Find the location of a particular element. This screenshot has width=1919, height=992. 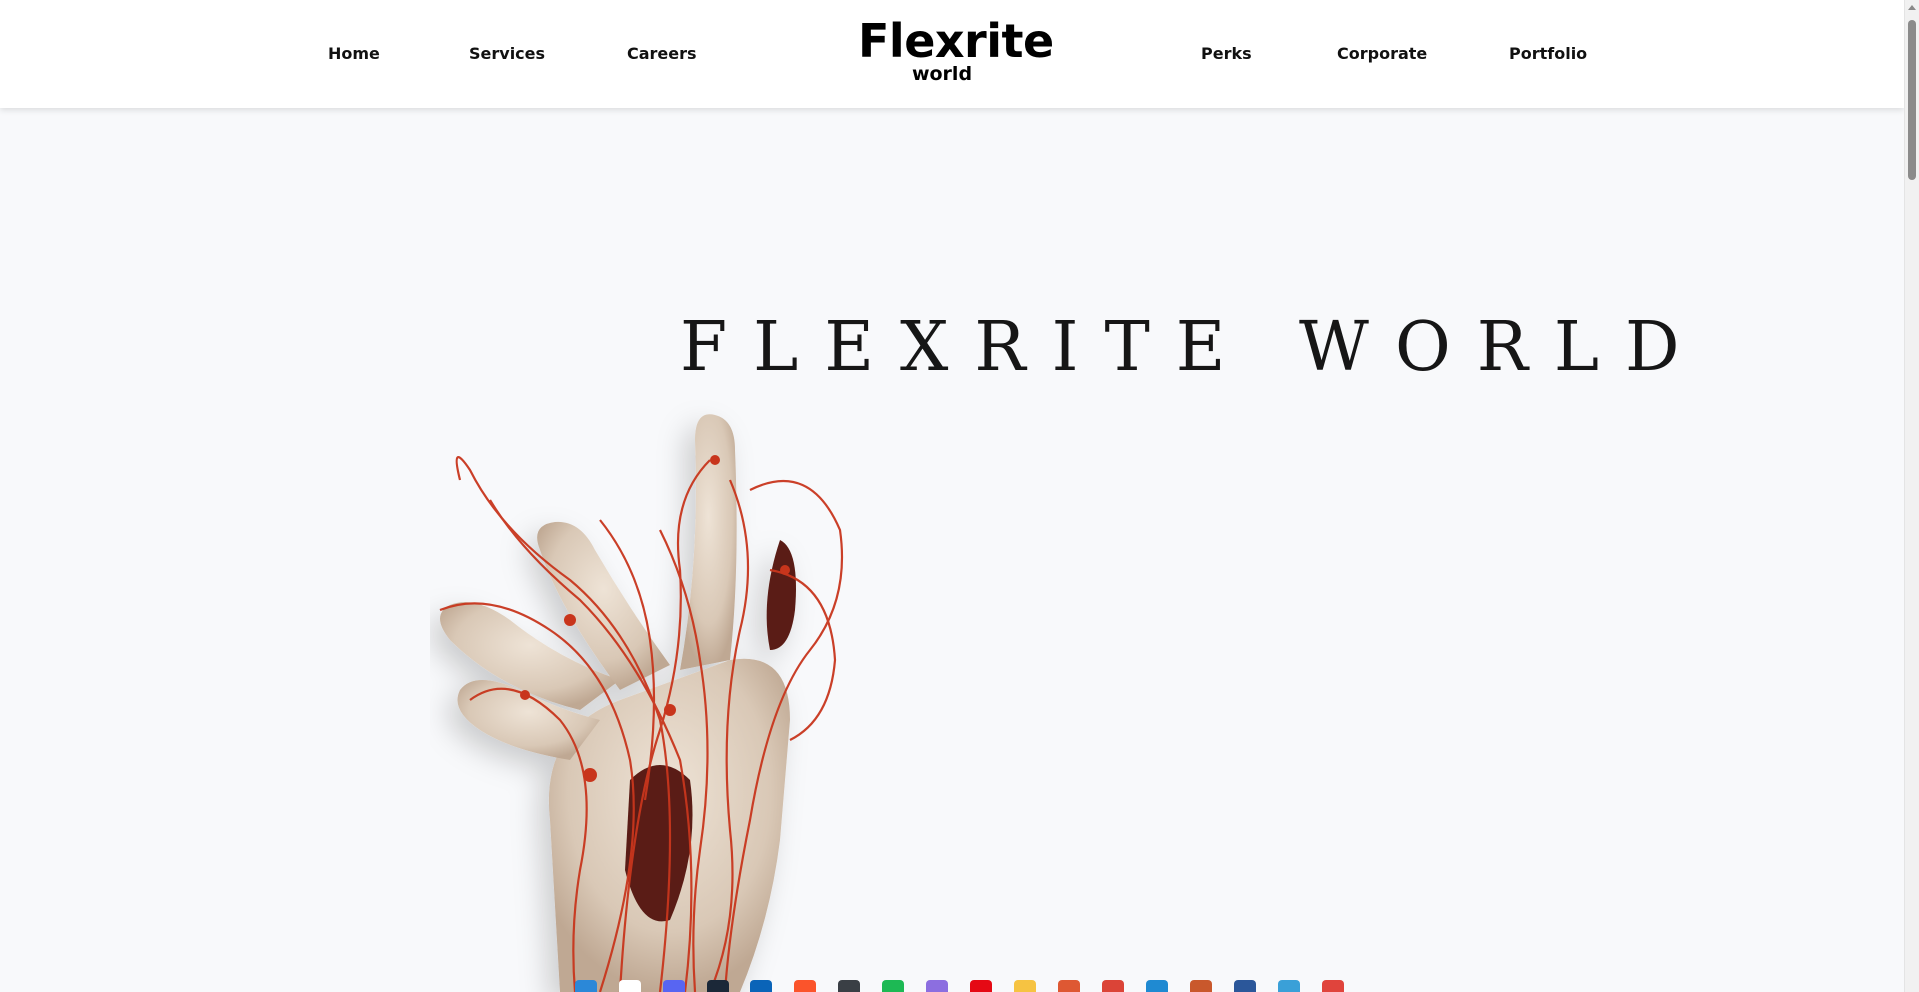

brand-name: Flexrite is located at coordinates (956, 41).